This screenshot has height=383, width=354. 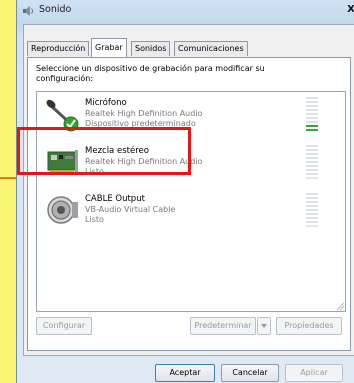 I want to click on configure-button: Configurar, so click(x=64, y=326).